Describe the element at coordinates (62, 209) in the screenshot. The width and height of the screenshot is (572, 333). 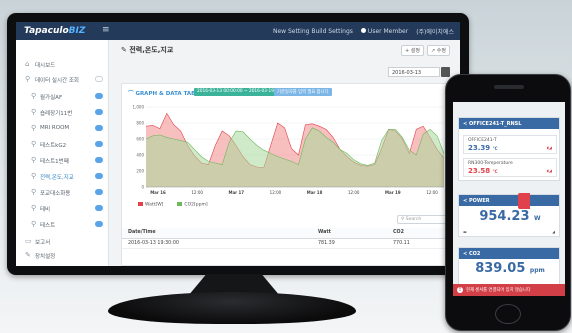
I see `sidebar-subitem: ⚲ 테비` at that location.